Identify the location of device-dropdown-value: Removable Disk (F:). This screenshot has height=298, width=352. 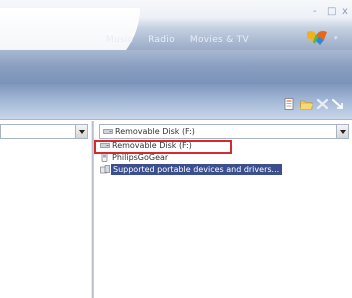
(155, 131).